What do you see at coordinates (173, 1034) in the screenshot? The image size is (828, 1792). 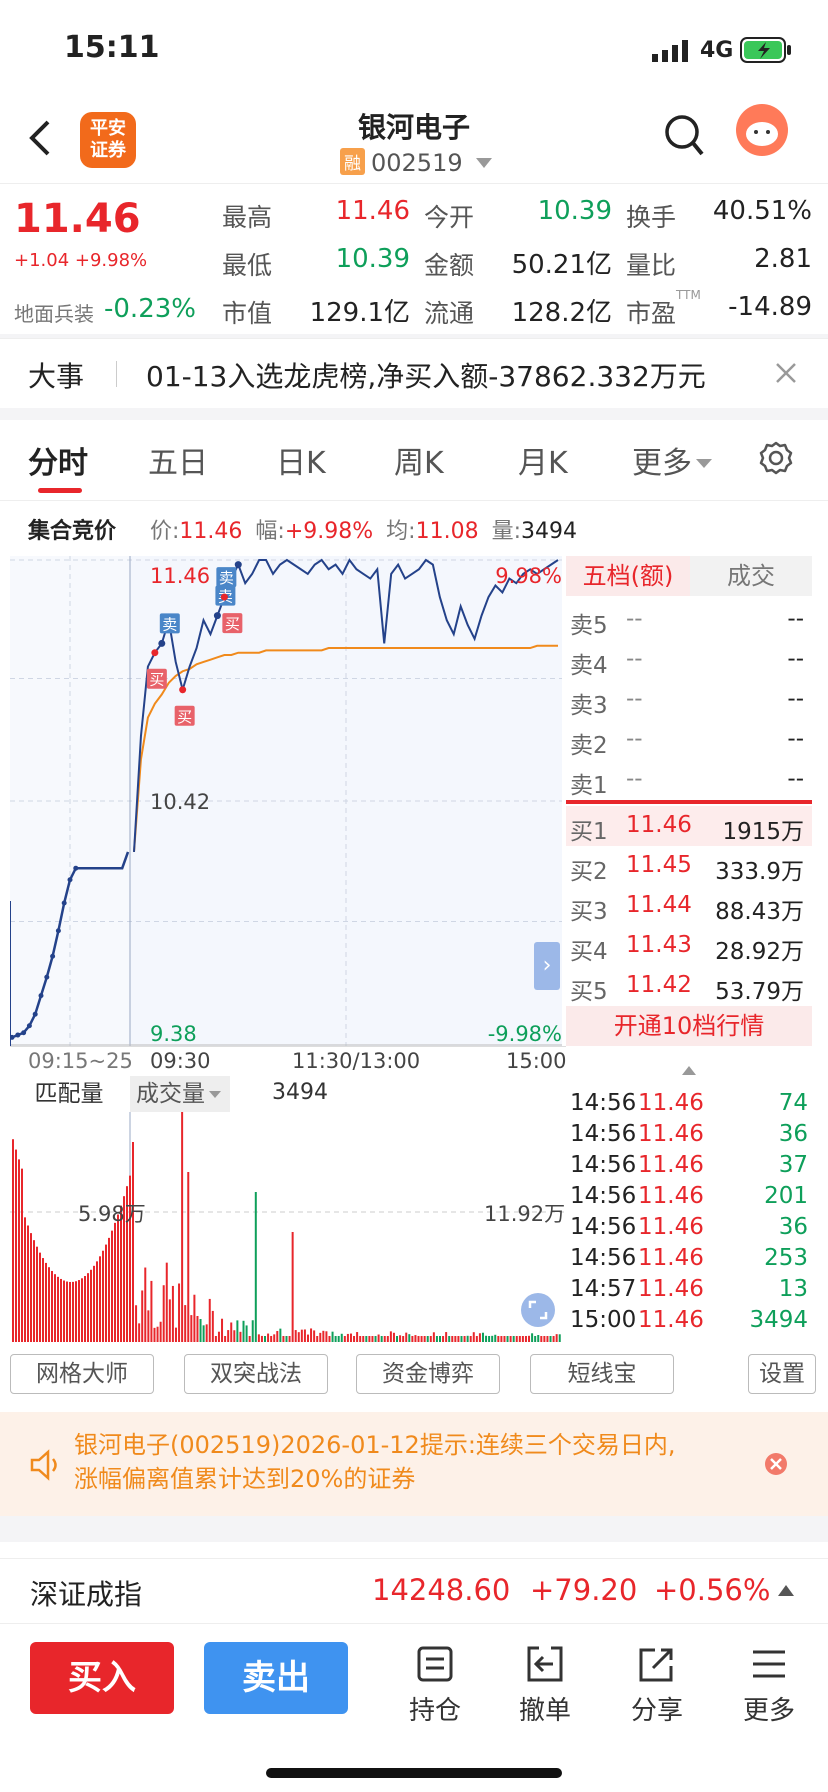 I see `price-bottom-label: 9.38` at bounding box center [173, 1034].